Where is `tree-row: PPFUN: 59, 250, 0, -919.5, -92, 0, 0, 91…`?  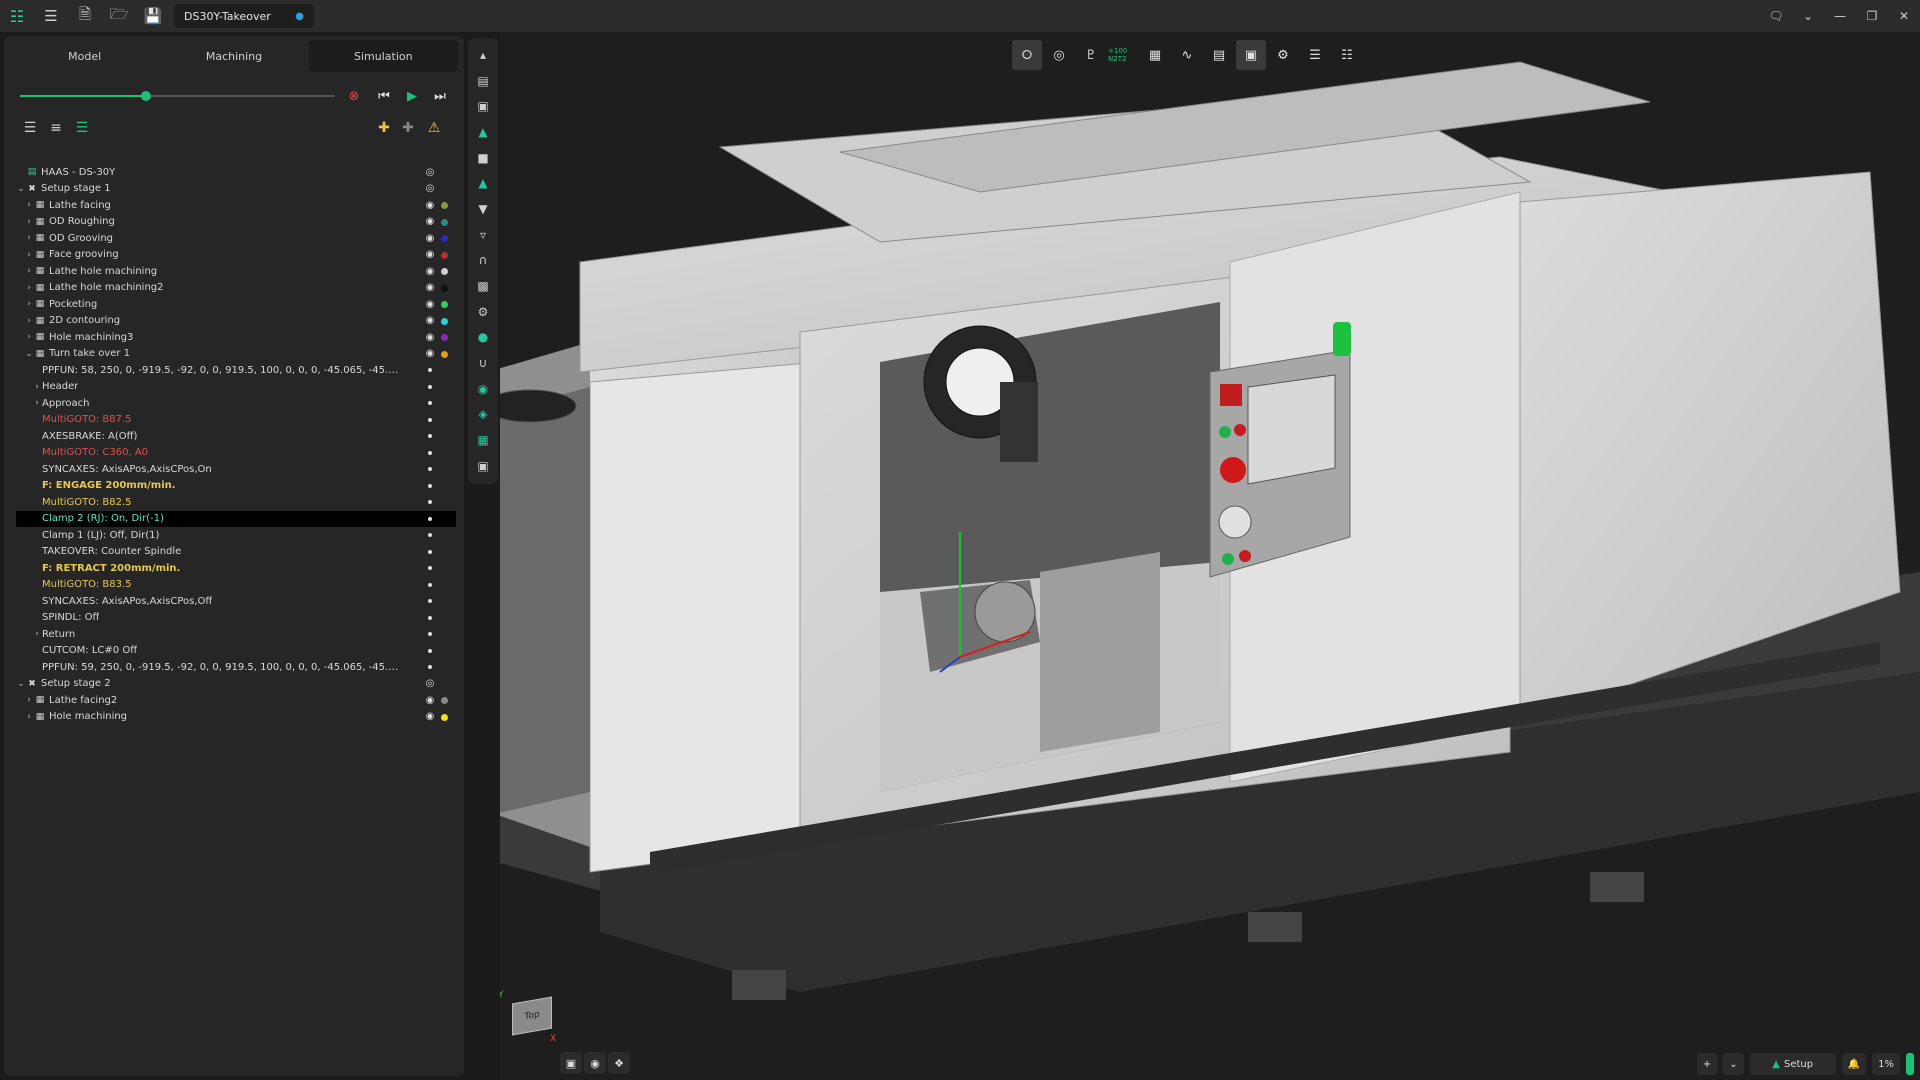
tree-row: PPFUN: 59, 250, 0, -919.5, -92, 0, 0, 91… is located at coordinates (236, 667).